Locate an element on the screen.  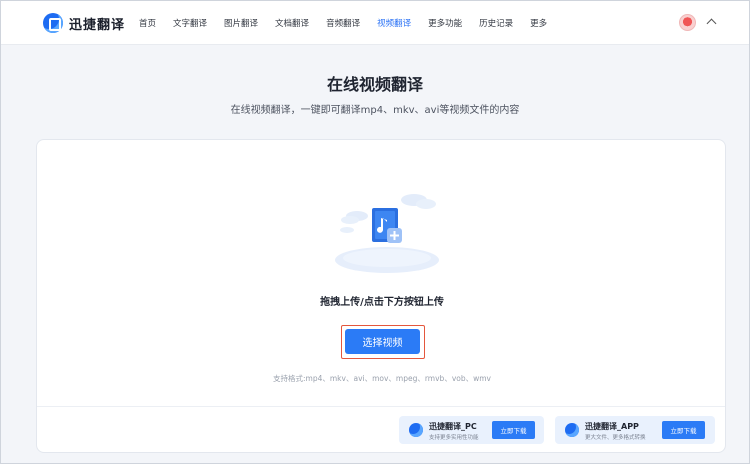
brand-name: 迅捷翻译 is located at coordinates (97, 25).